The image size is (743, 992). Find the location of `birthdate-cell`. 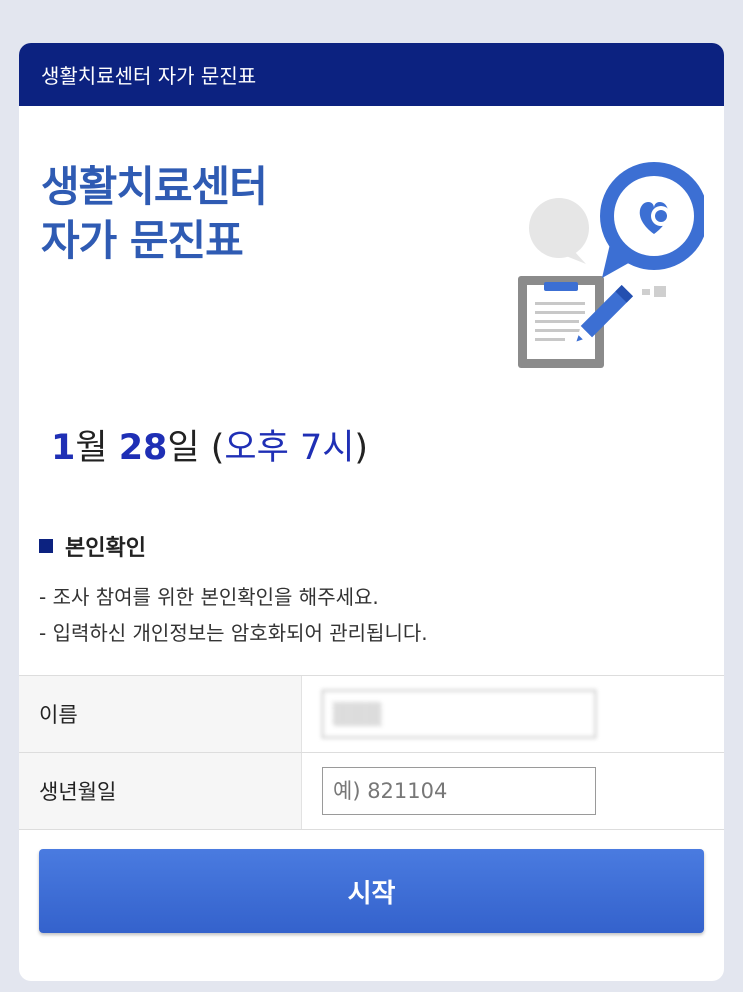

birthdate-cell is located at coordinates (513, 791).